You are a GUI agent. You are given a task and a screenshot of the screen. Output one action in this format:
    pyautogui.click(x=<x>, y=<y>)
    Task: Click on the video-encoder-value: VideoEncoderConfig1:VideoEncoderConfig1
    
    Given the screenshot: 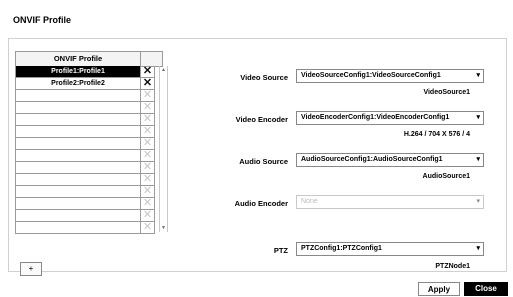 What is the action you would take?
    pyautogui.click(x=375, y=117)
    